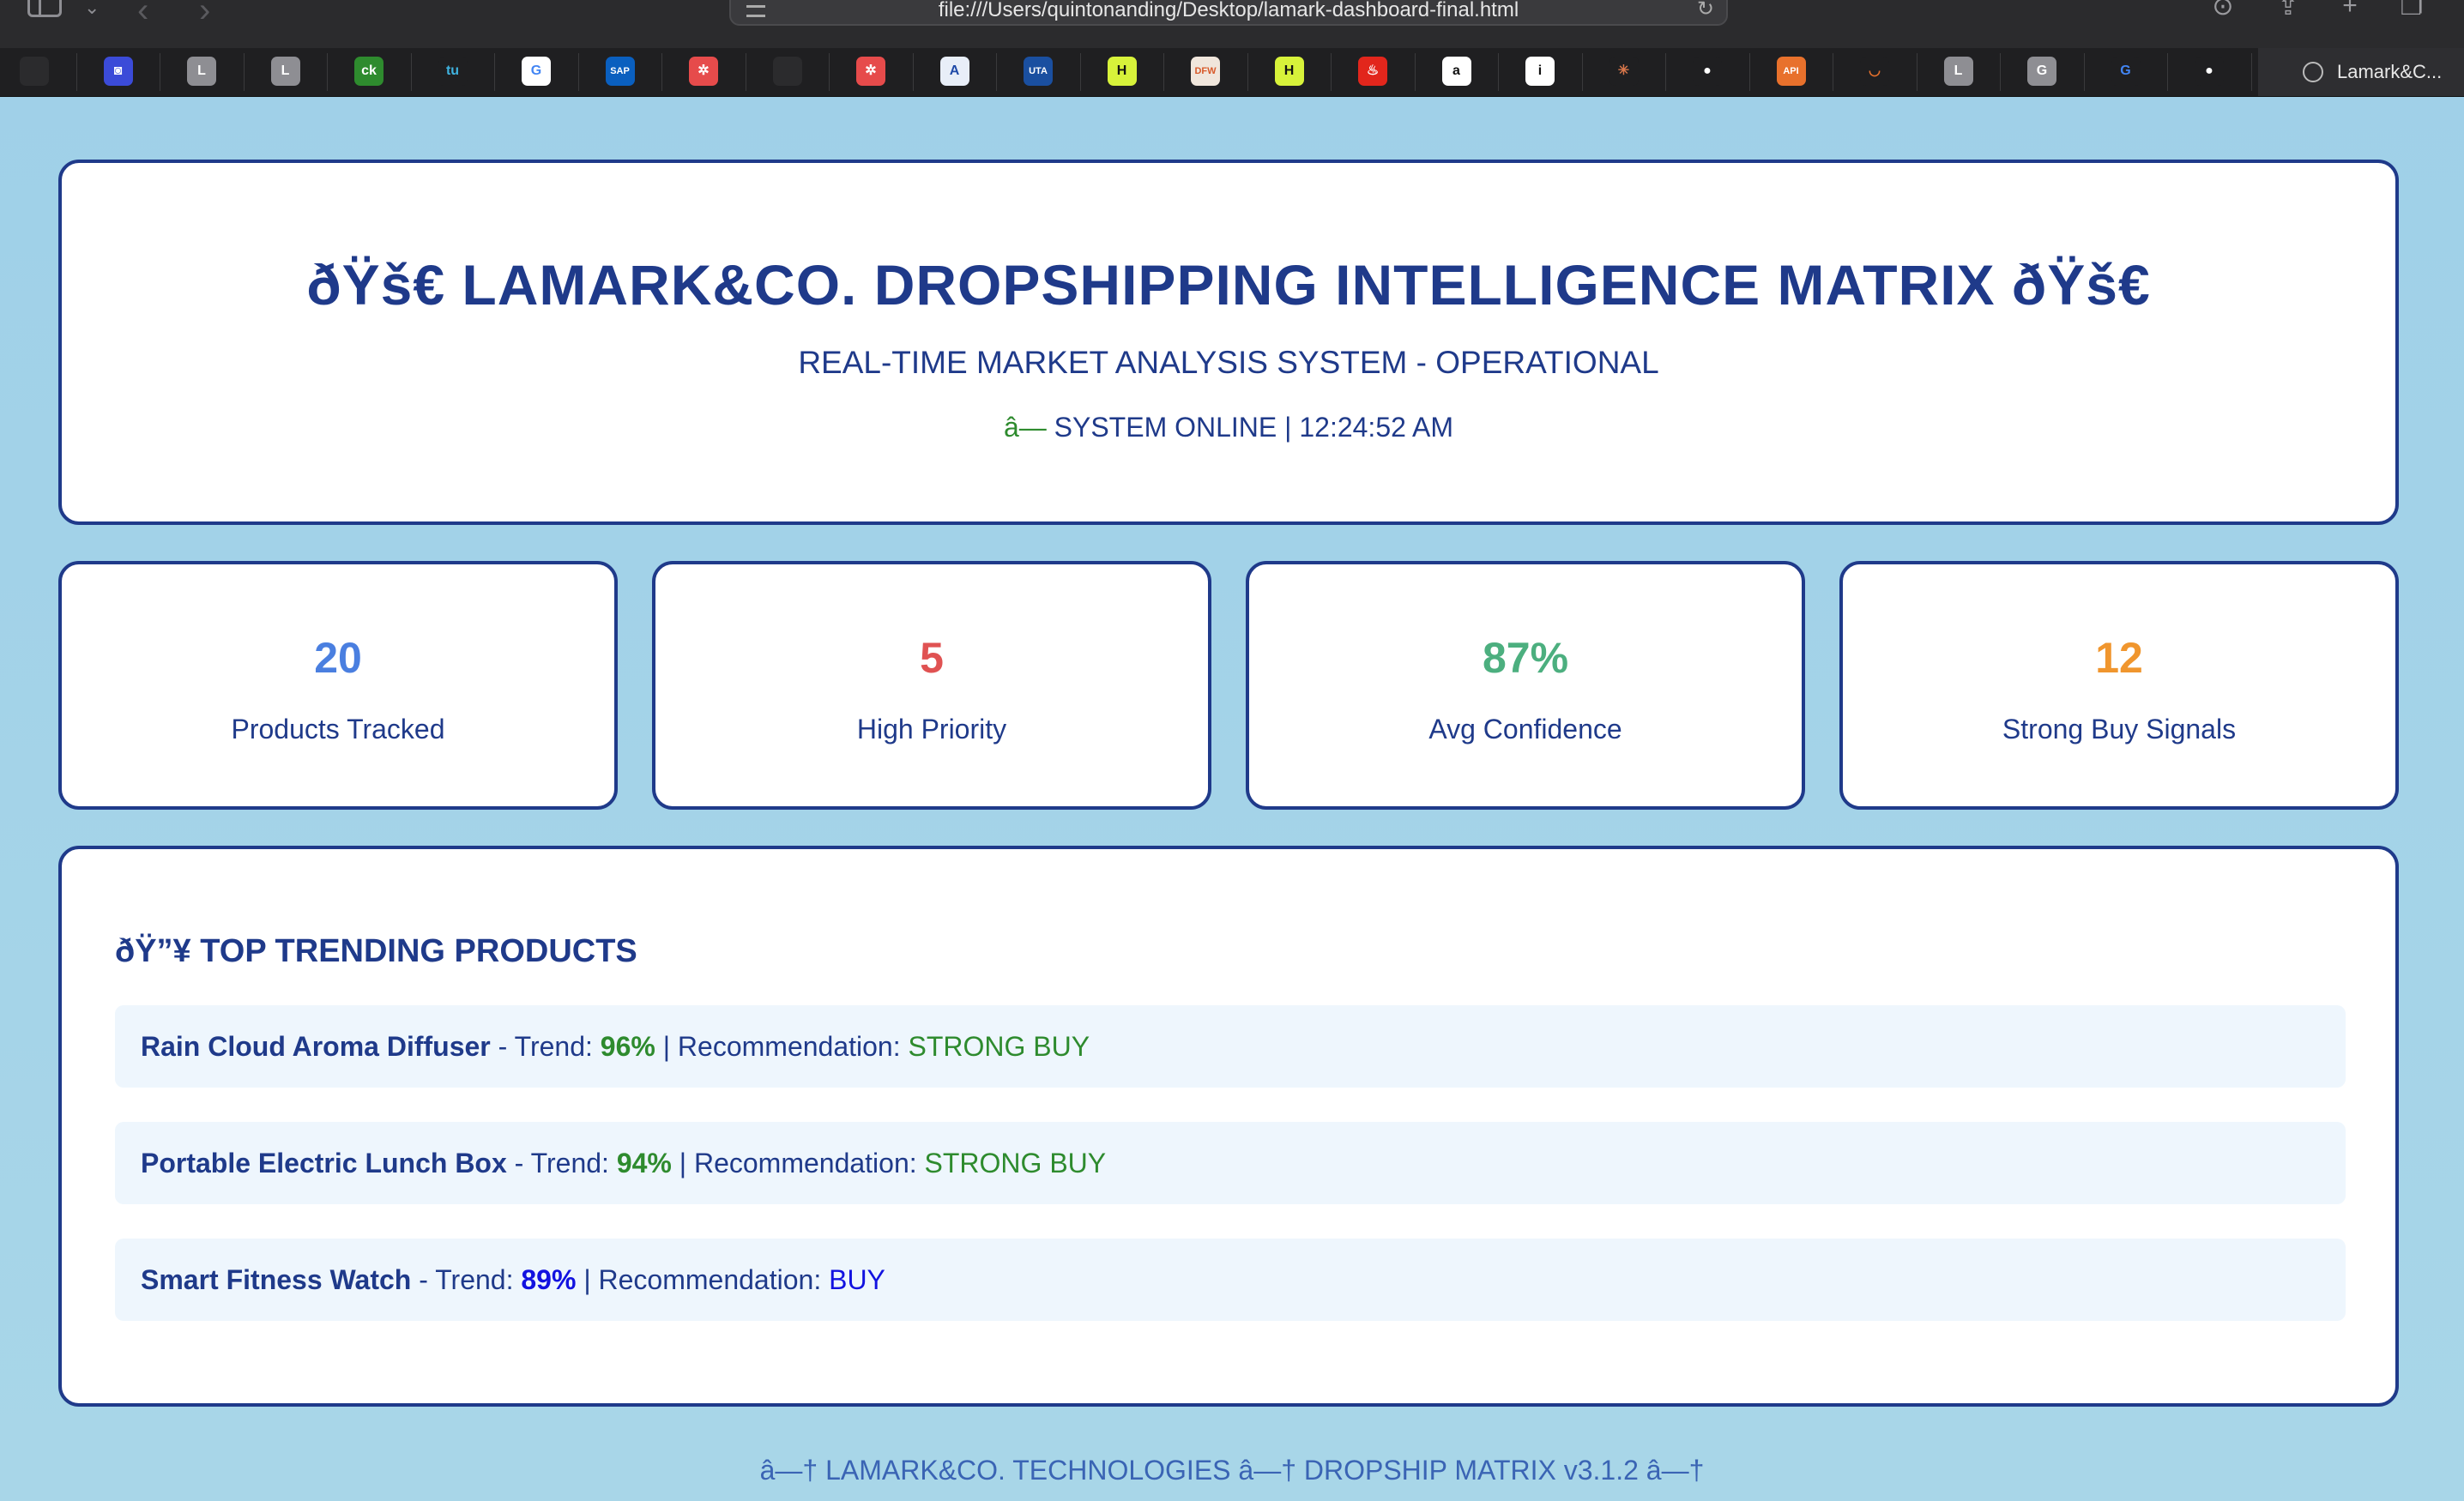 This screenshot has width=2464, height=1501. I want to click on compass-icon, so click(2313, 72).